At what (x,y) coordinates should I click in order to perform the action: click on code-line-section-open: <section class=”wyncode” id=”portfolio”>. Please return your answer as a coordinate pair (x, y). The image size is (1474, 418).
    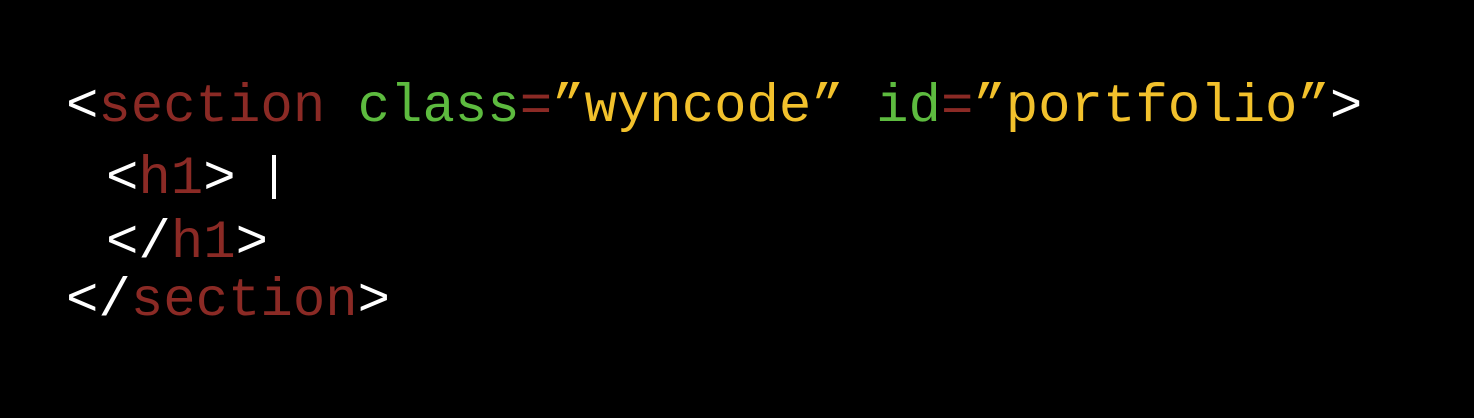
    Looking at the image, I should click on (714, 108).